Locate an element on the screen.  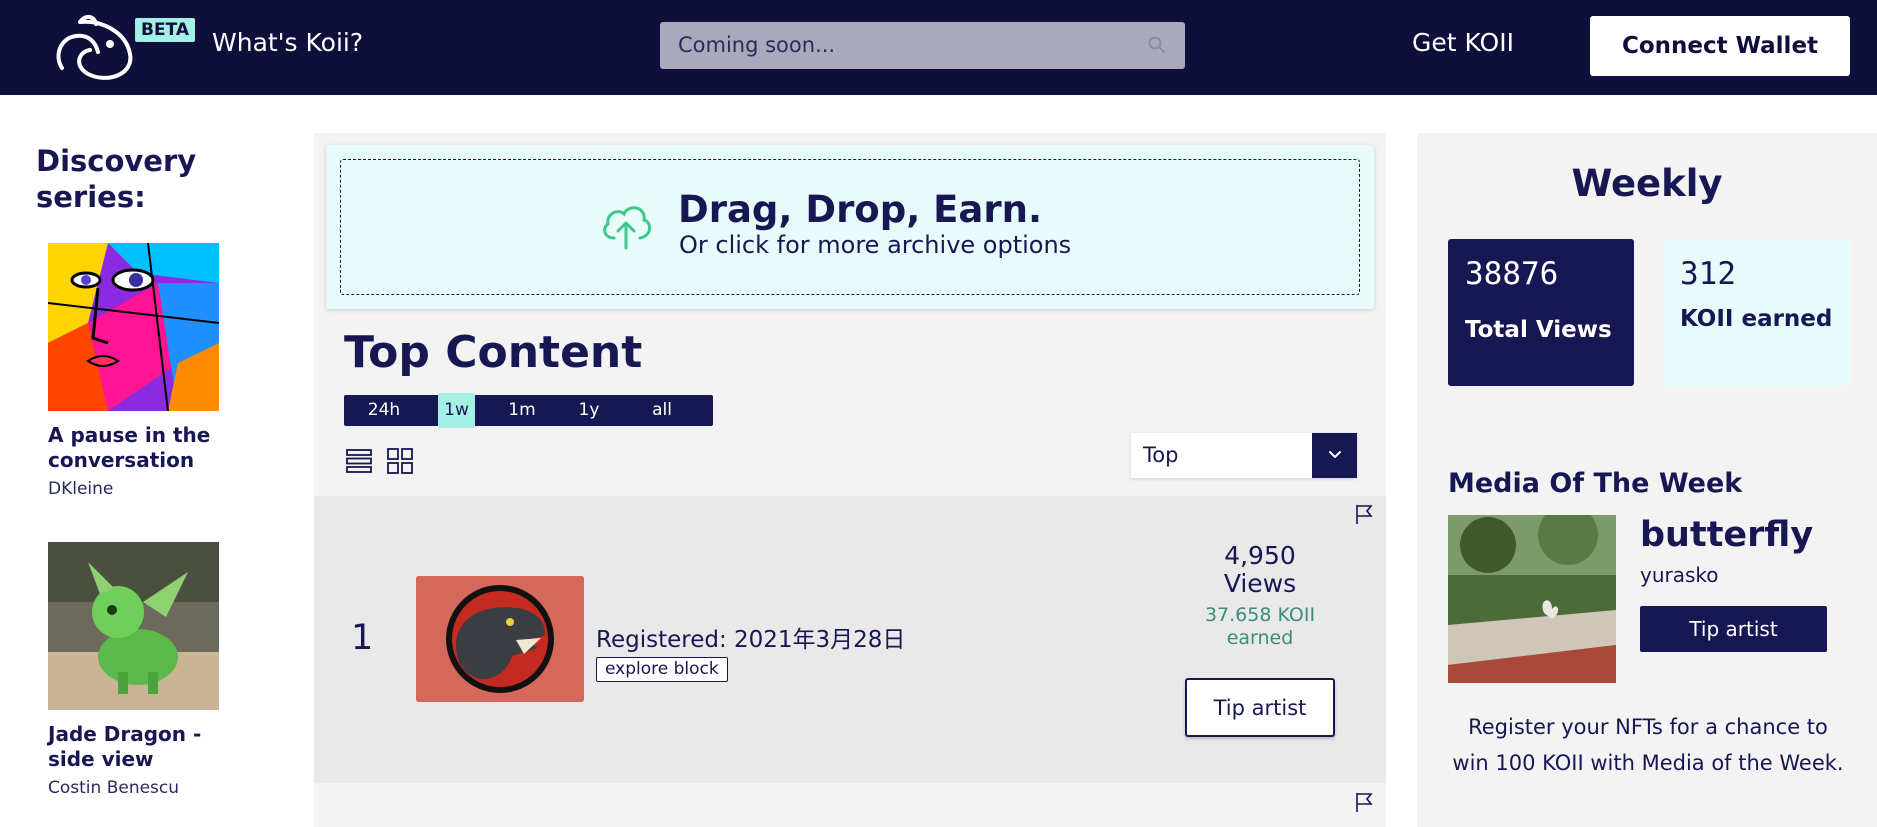
total-views-label: Total Views is located at coordinates (1538, 330).